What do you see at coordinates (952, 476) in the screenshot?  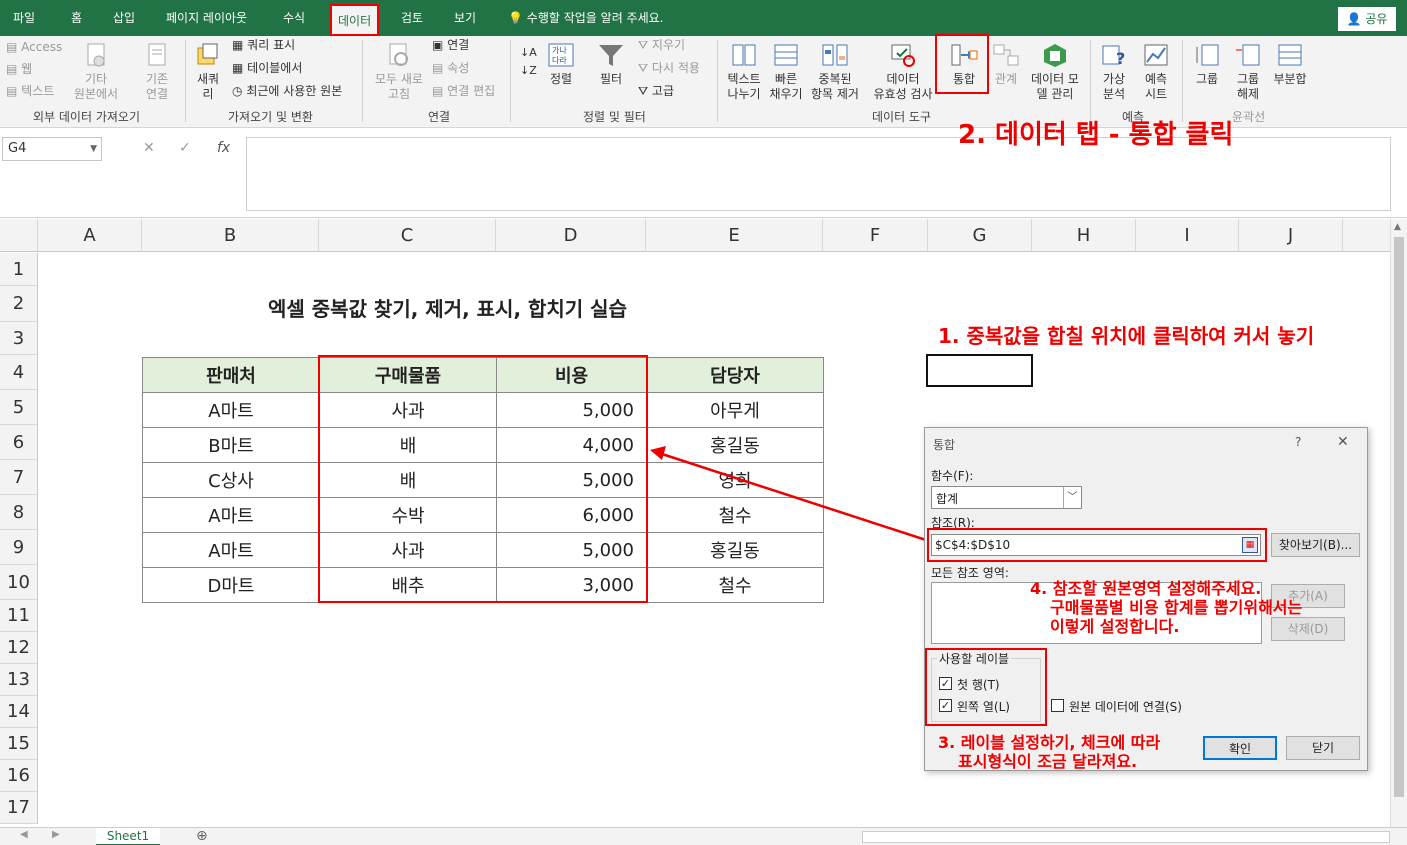 I see `function-label: 함수(F):` at bounding box center [952, 476].